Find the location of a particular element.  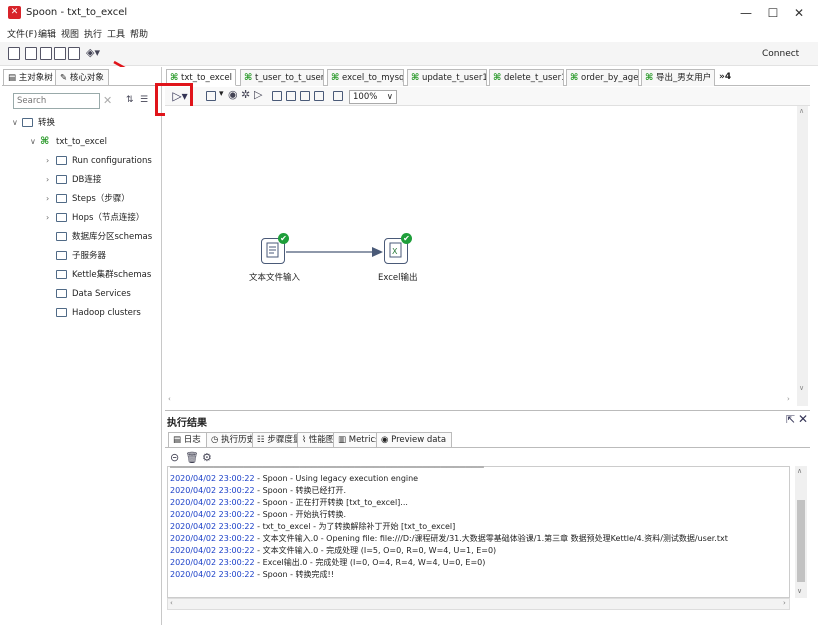

log-line: 2020/04/02 23:00:22 - Spoon - 开始执行转换. is located at coordinates (258, 514).